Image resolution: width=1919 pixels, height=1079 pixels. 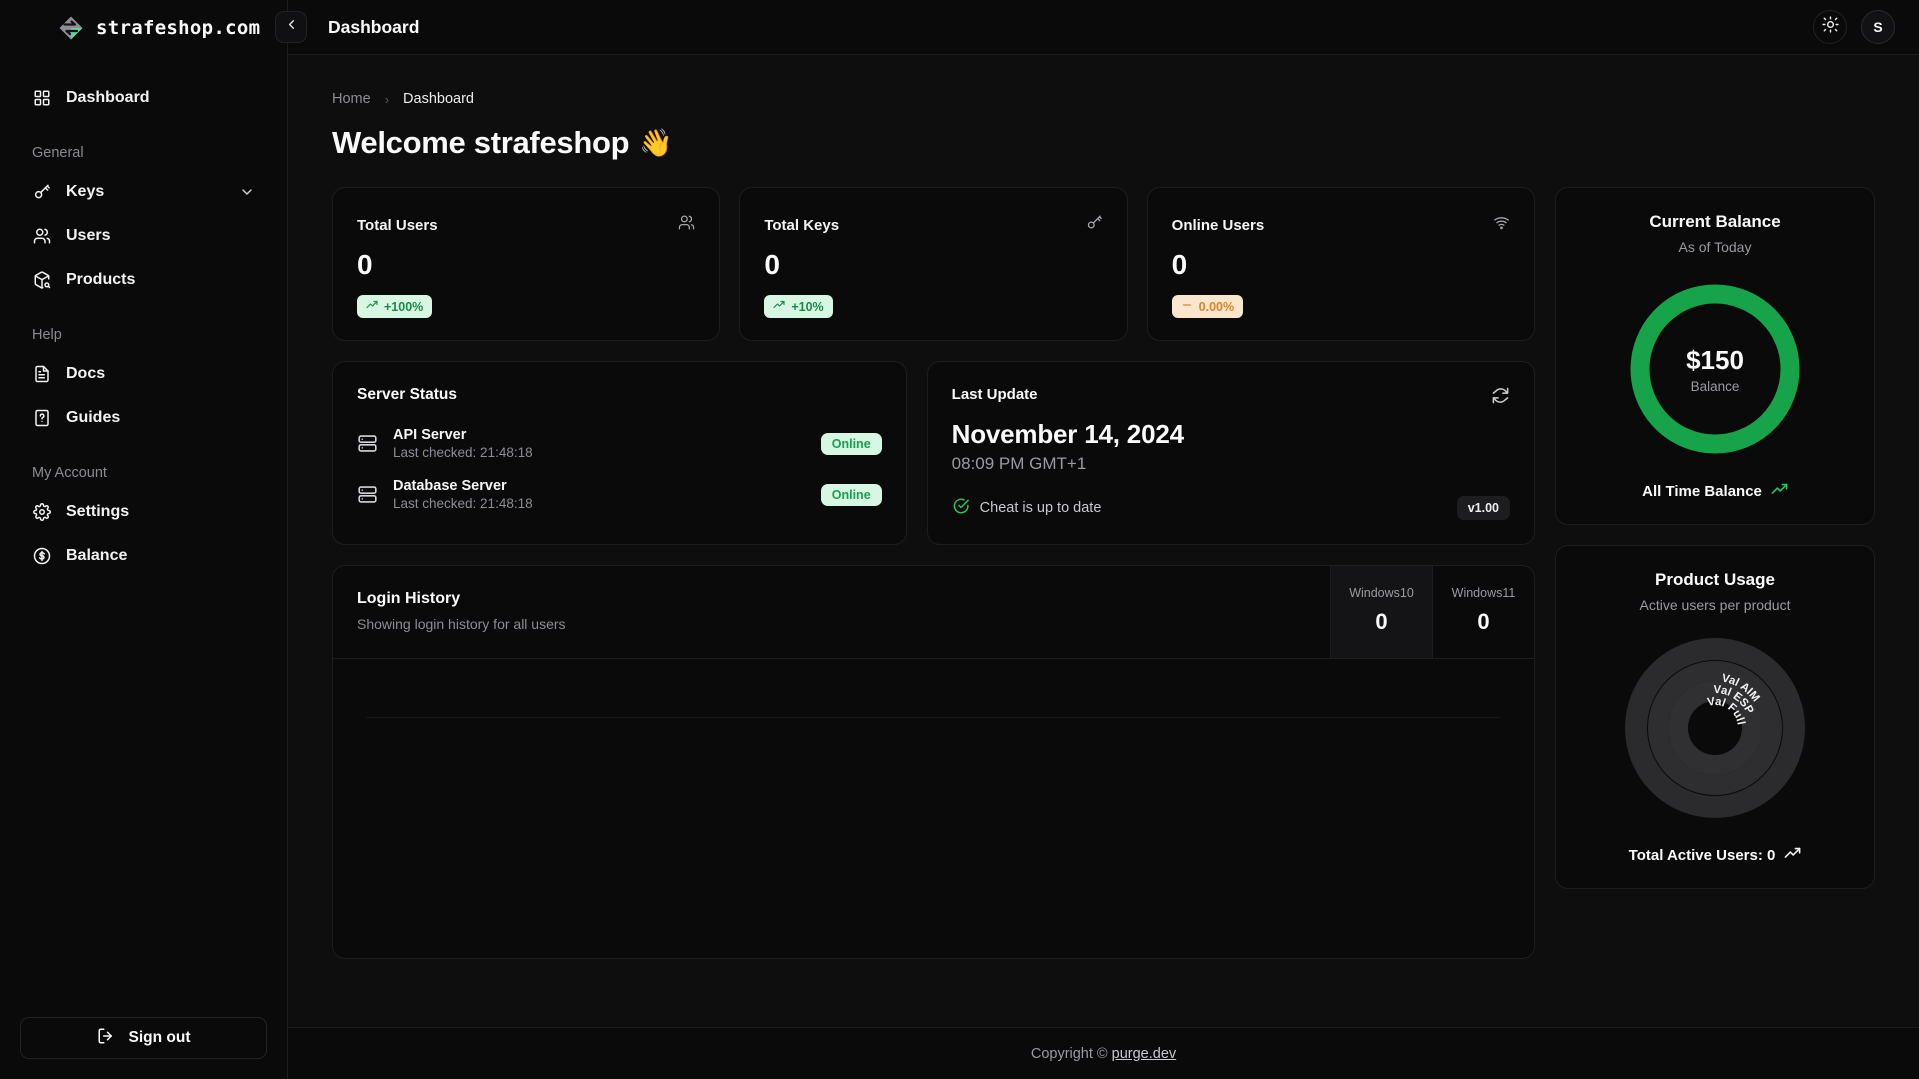 I want to click on file-question-icon, so click(x=42, y=418).